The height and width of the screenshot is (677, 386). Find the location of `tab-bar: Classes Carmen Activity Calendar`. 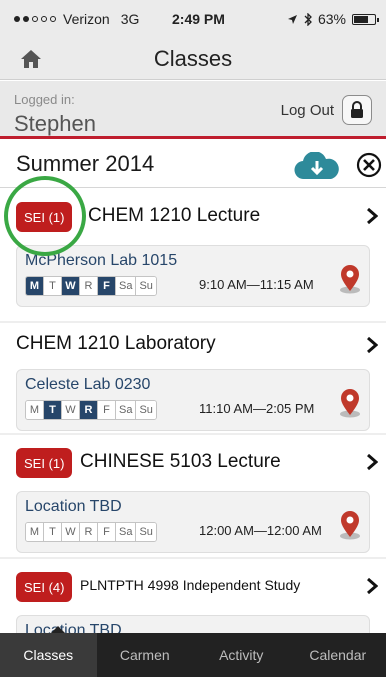

tab-bar: Classes Carmen Activity Calendar is located at coordinates (193, 655).